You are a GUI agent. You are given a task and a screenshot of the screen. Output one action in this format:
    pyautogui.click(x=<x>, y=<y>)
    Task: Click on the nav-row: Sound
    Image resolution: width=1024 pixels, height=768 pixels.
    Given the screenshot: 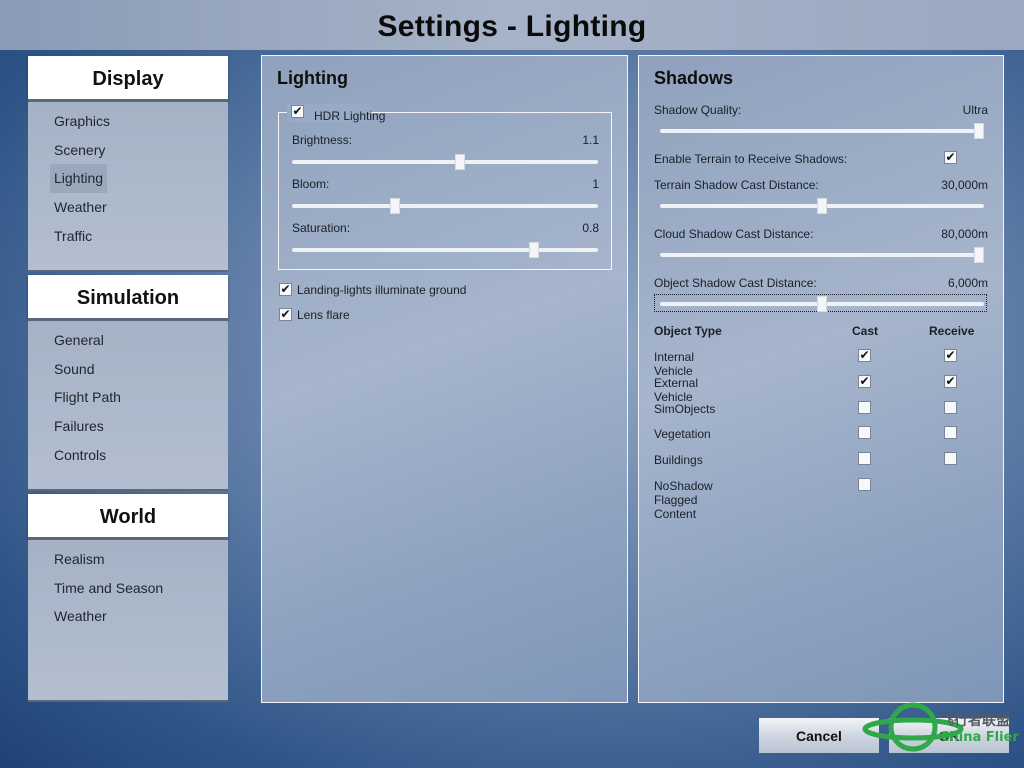 What is the action you would take?
    pyautogui.click(x=128, y=369)
    